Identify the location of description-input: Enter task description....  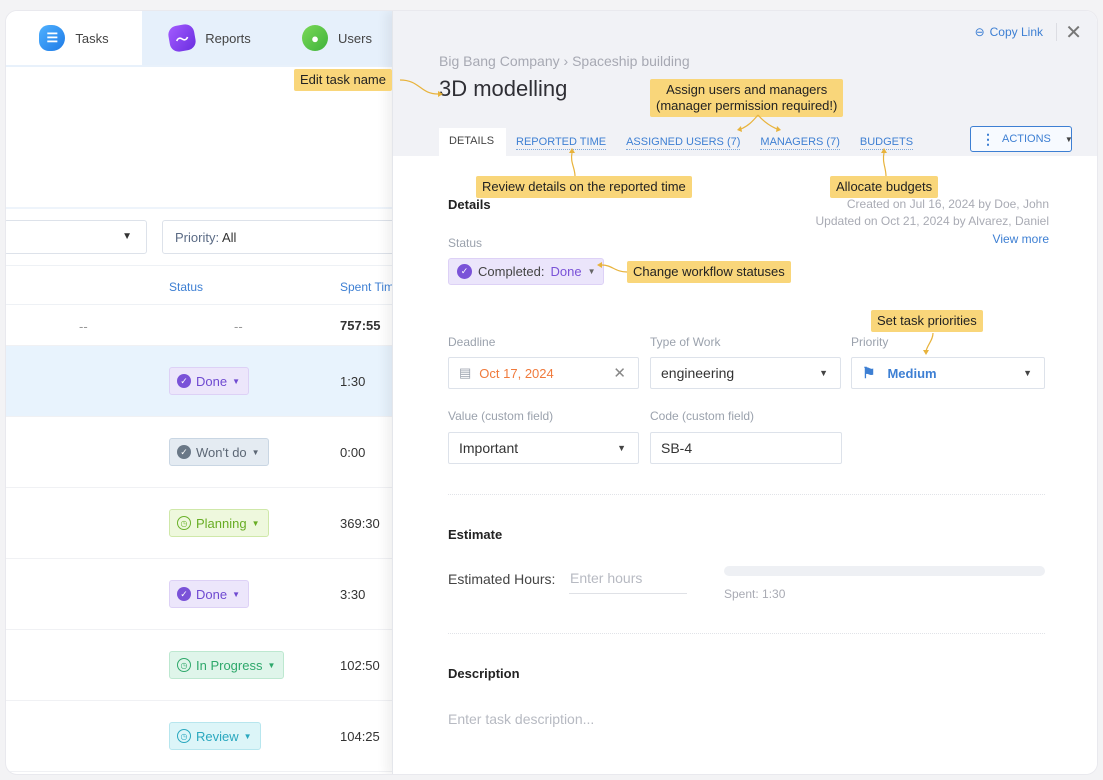
(521, 719).